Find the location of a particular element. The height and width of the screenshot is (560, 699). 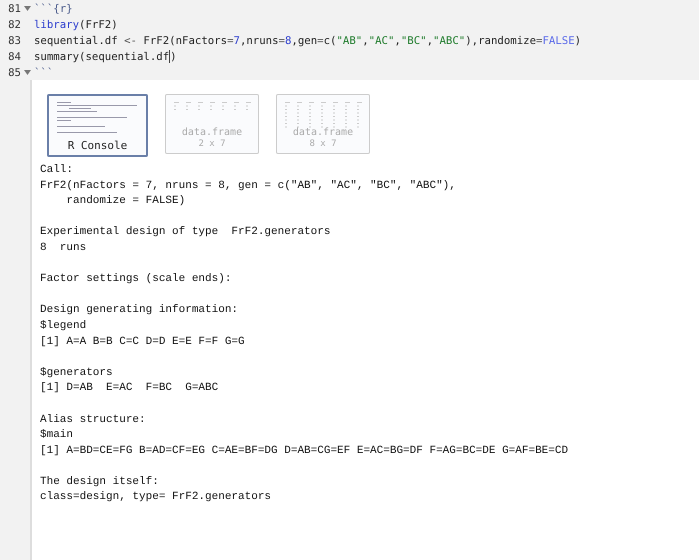

output-line: The design itself: is located at coordinates (99, 482).